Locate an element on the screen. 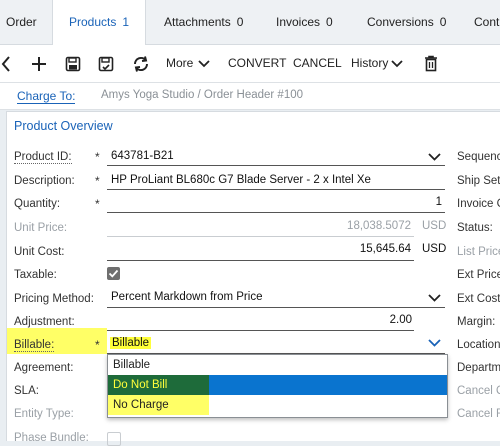 Image resolution: width=500 pixels, height=446 pixels. entity-type-label: Entity Type: is located at coordinates (44, 414).